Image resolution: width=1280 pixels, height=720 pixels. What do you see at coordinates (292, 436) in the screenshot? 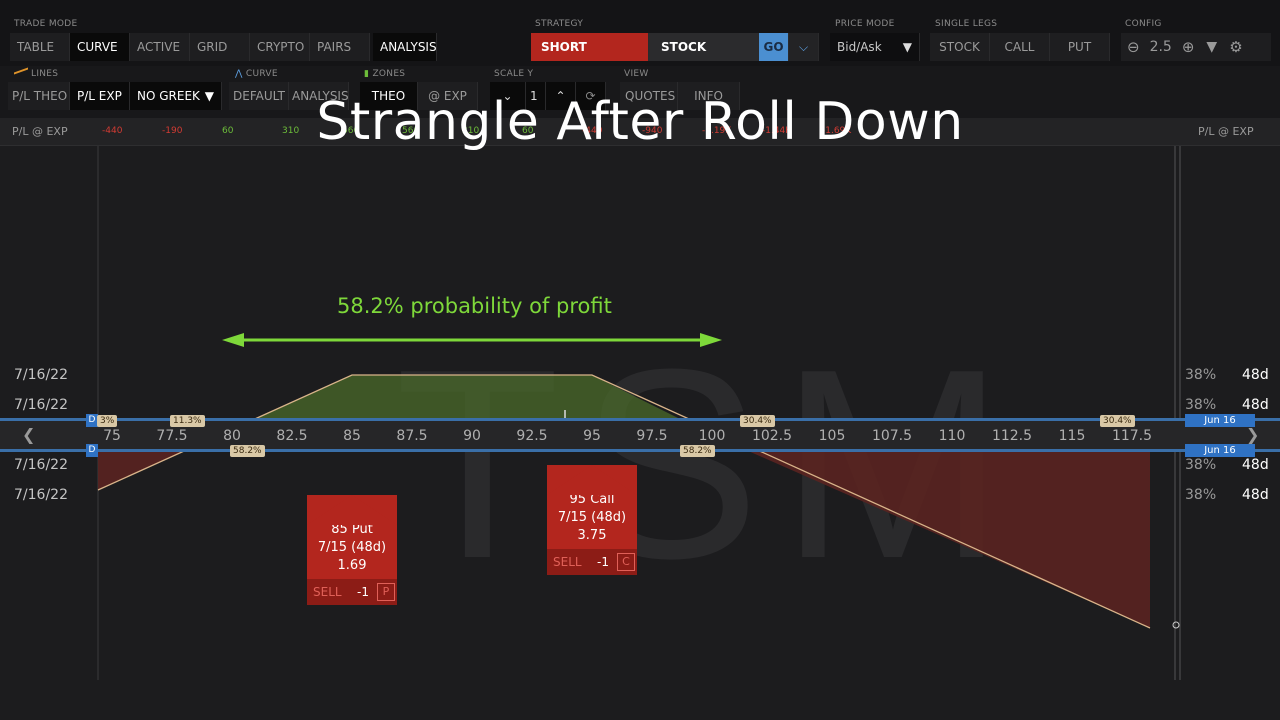
I see `strike-label: 82.5` at bounding box center [292, 436].